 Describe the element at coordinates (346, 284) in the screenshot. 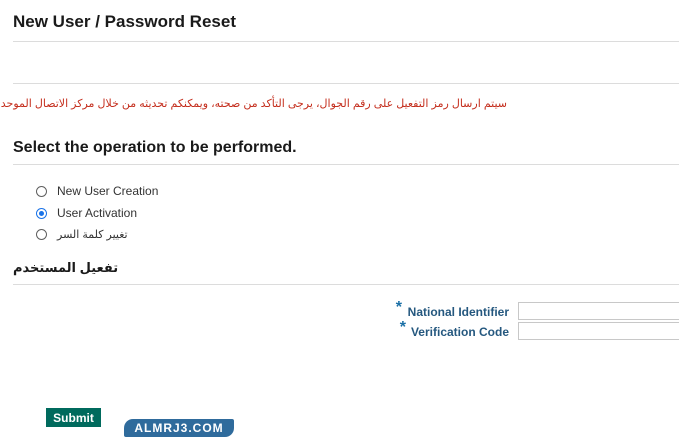

I see `activation-divider` at that location.